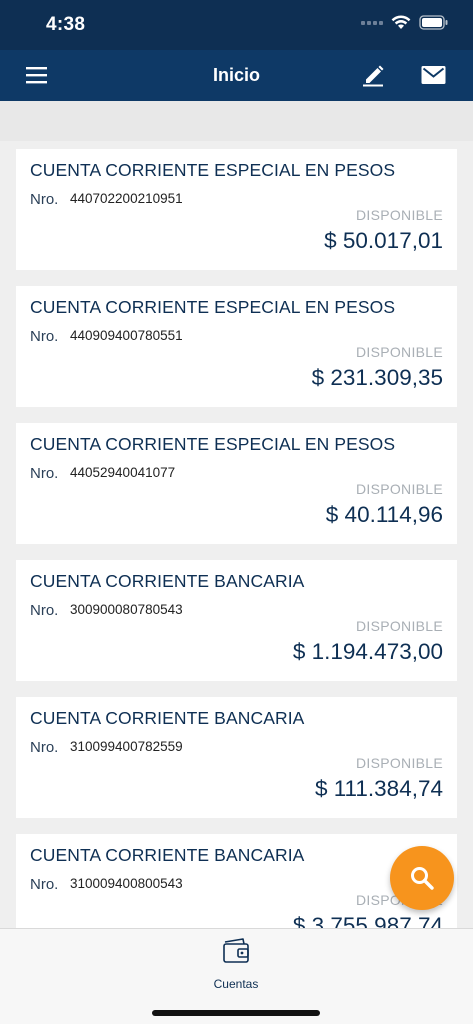 This screenshot has width=473, height=1024. I want to click on search-fab-button, so click(422, 878).